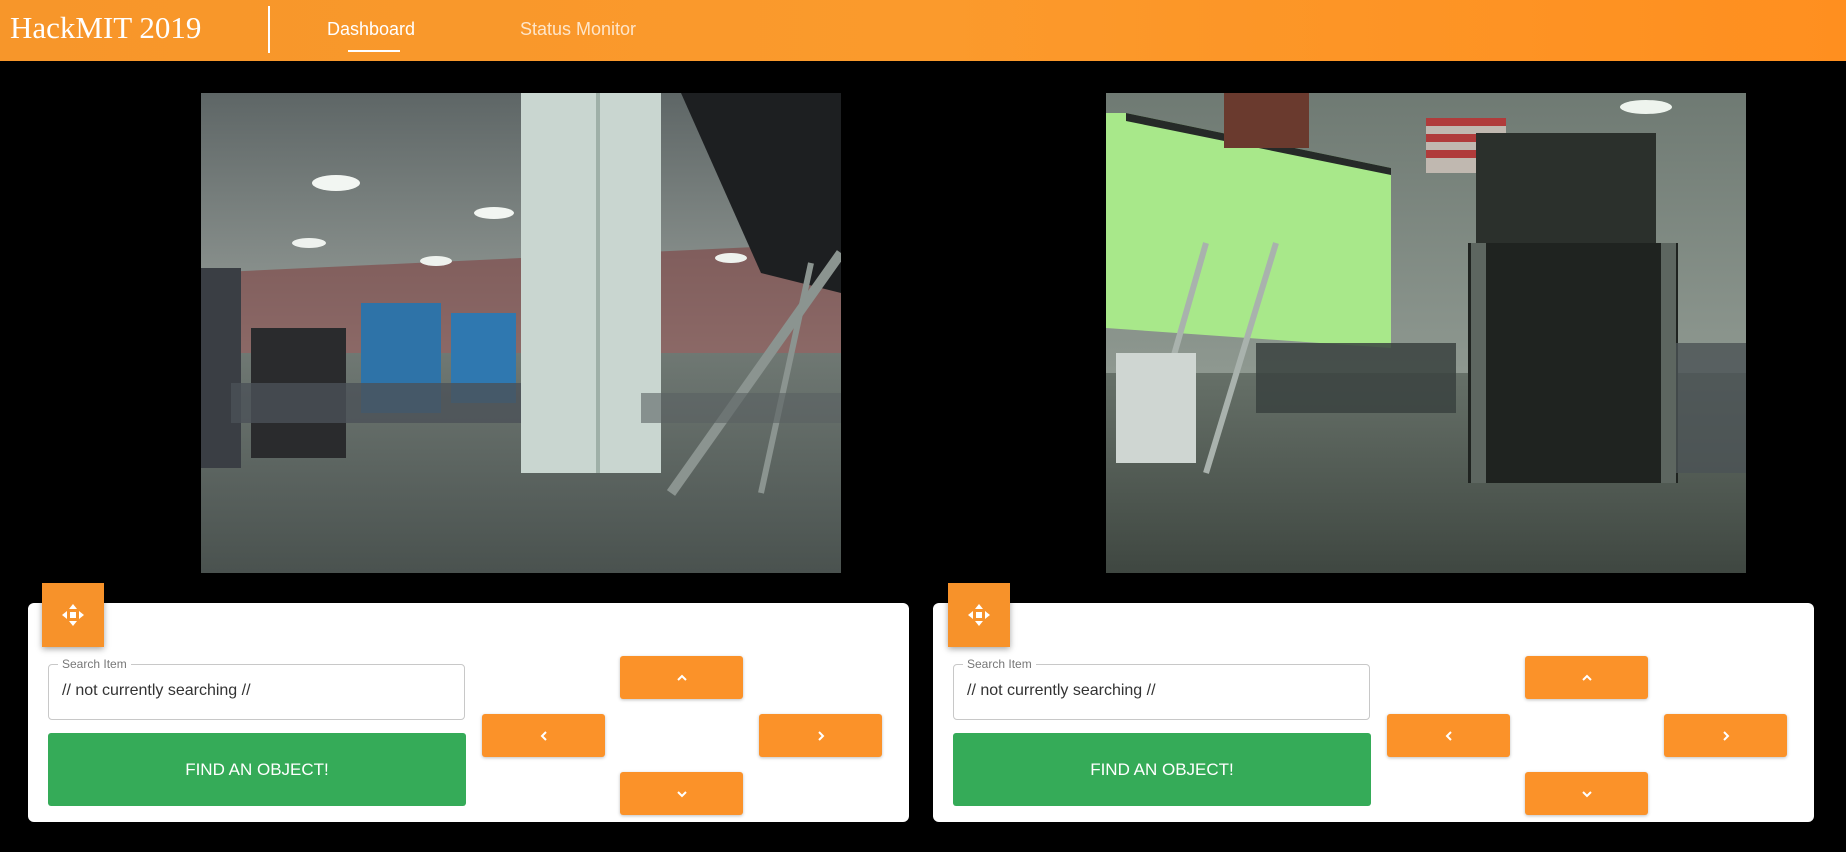  What do you see at coordinates (374, 51) in the screenshot?
I see `active-tab-indicator` at bounding box center [374, 51].